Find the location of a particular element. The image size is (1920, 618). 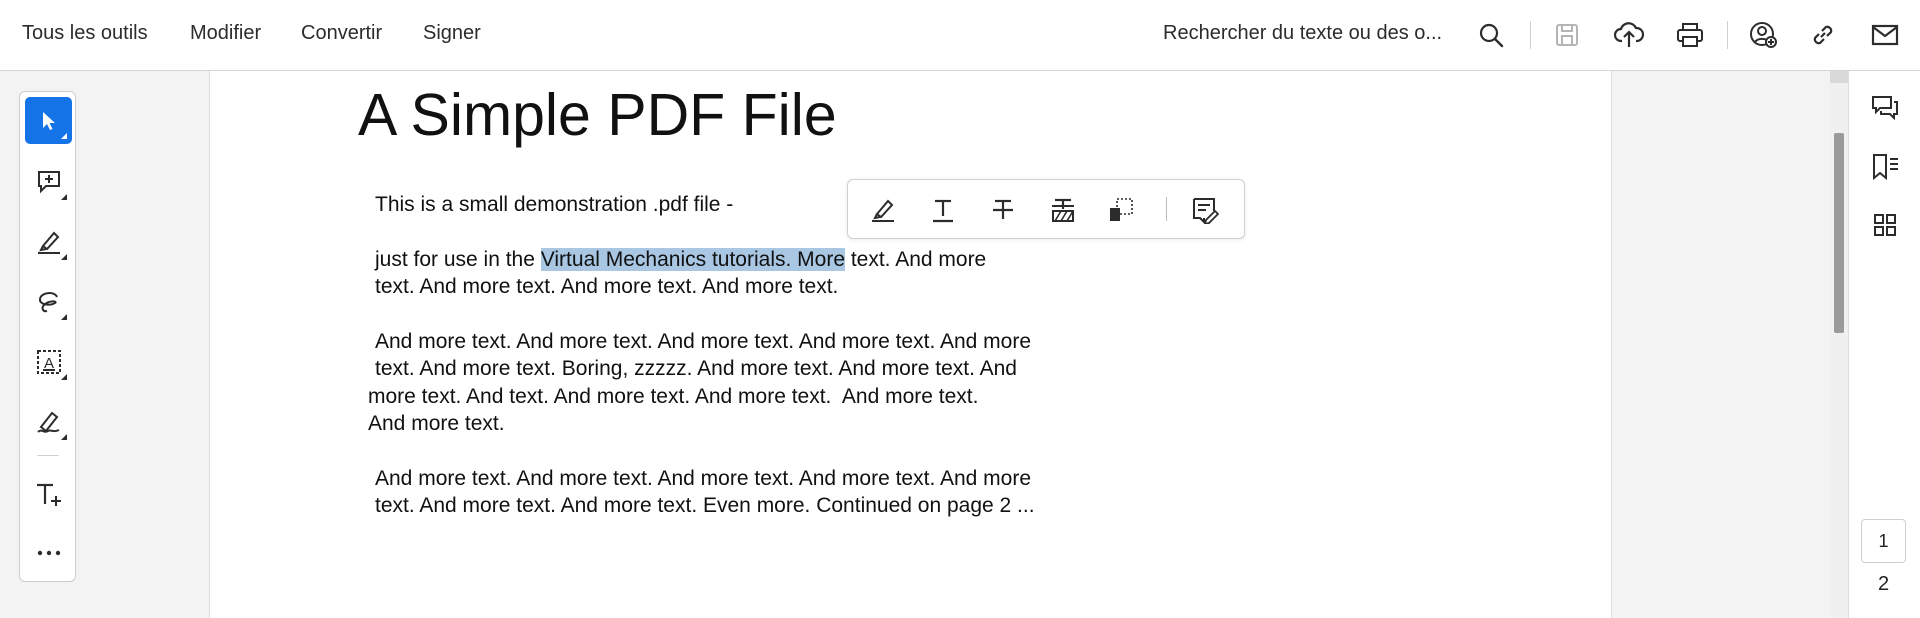

share-user-icon is located at coordinates (1763, 35).